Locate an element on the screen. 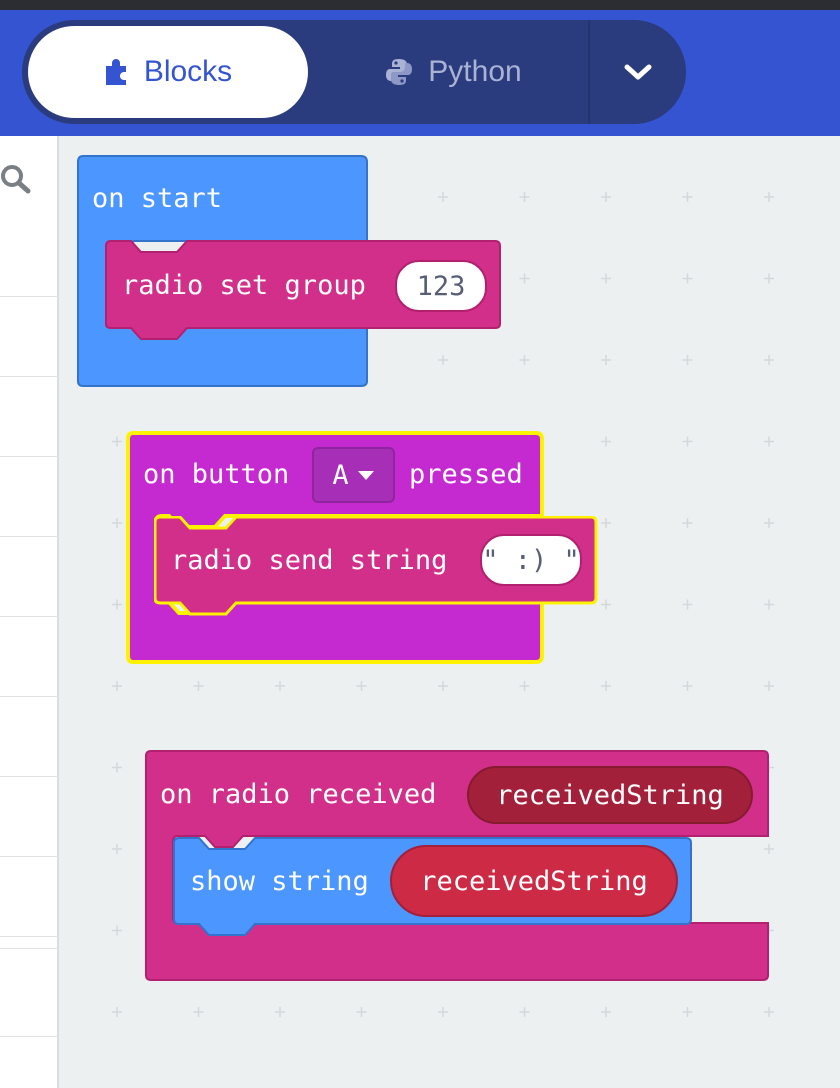 The width and height of the screenshot is (840, 1088). toolbox-sidebar is located at coordinates (29, 612).